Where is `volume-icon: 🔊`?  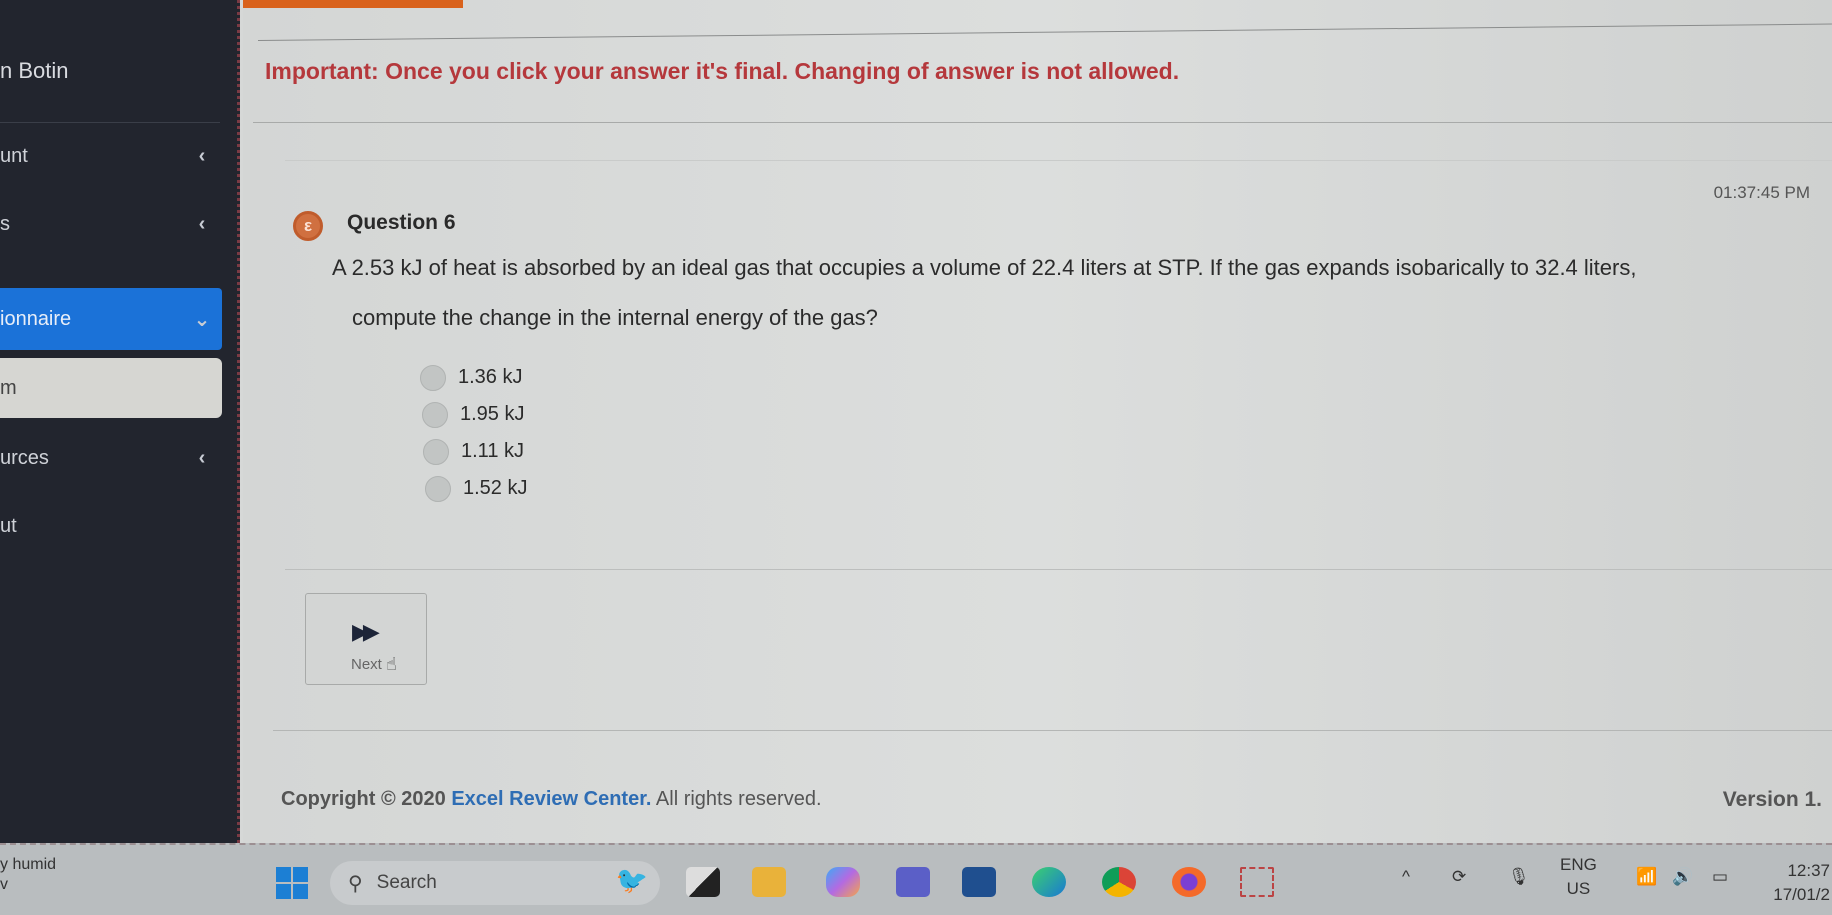 volume-icon: 🔊 is located at coordinates (1682, 877).